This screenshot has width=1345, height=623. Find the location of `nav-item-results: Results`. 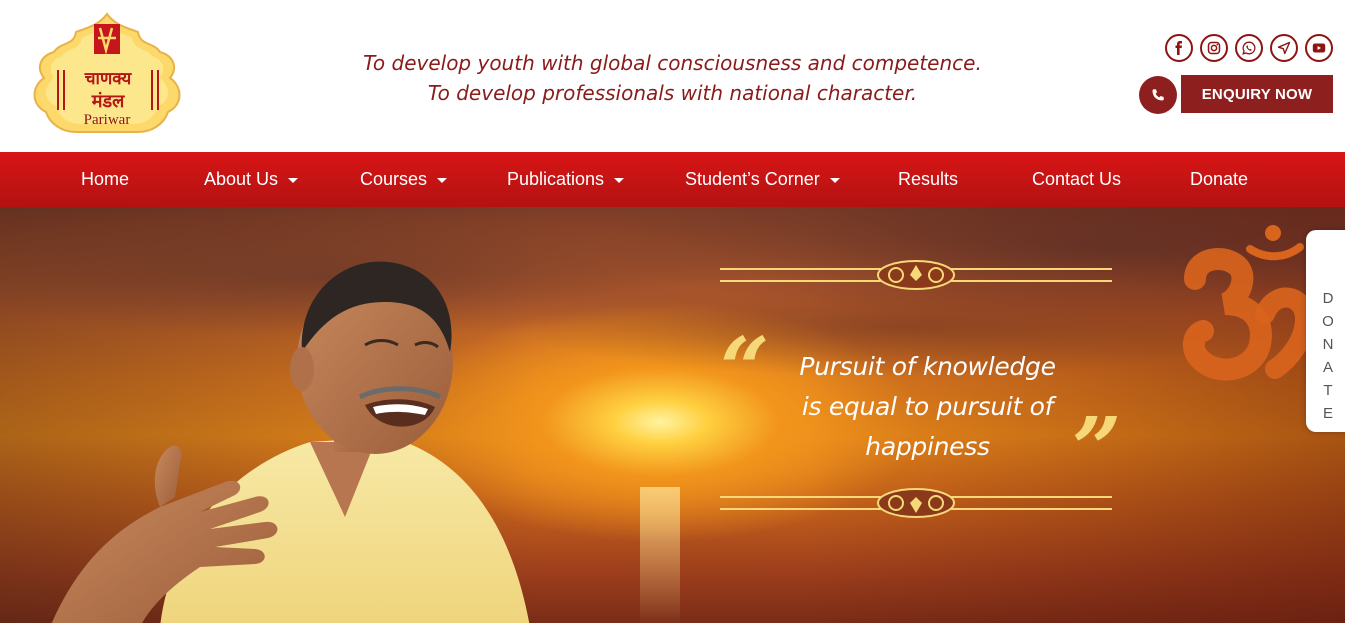

nav-item-results: Results is located at coordinates (928, 179).